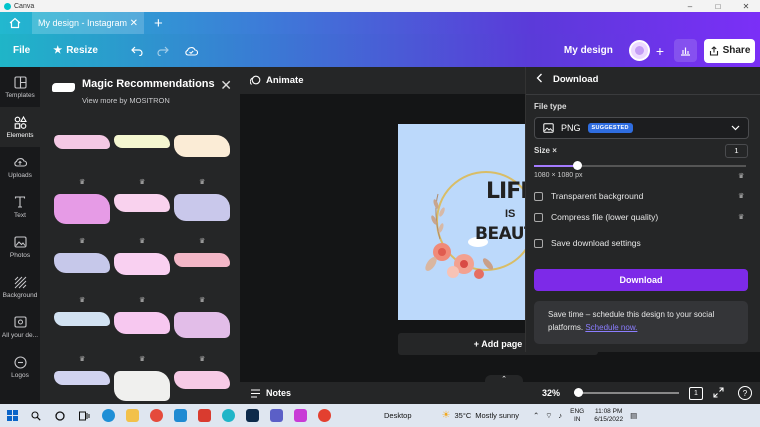 The width and height of the screenshot is (760, 427). I want to click on zoom-slider-knob, so click(578, 392).